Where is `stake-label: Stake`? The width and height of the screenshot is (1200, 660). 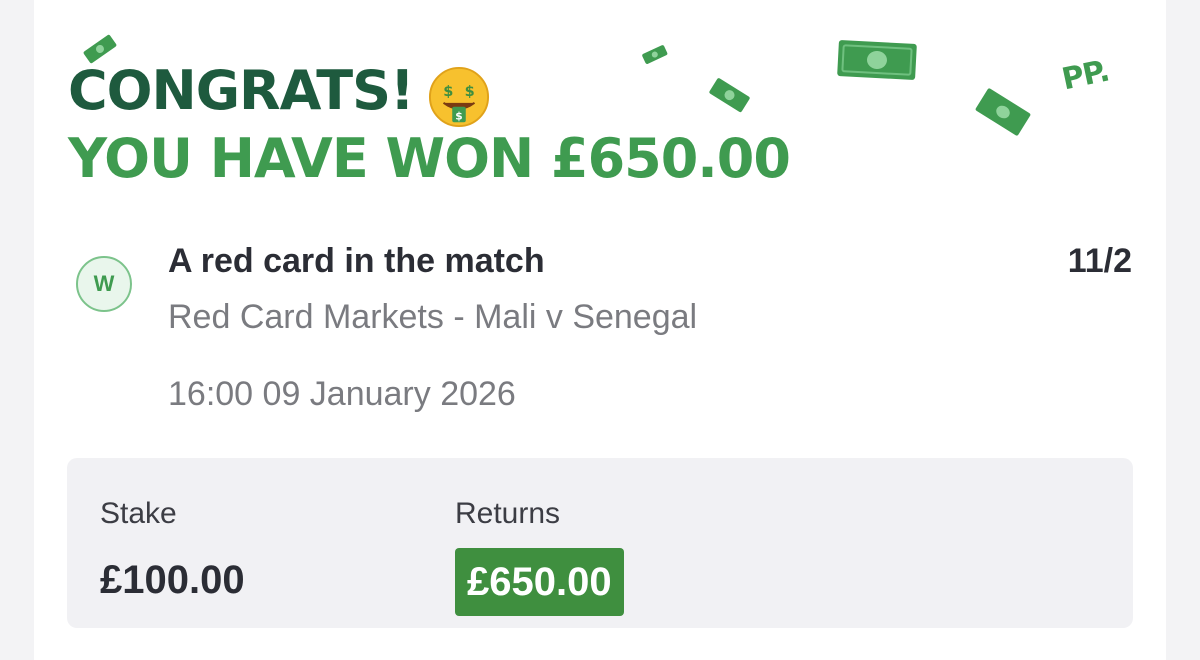
stake-label: Stake is located at coordinates (138, 513).